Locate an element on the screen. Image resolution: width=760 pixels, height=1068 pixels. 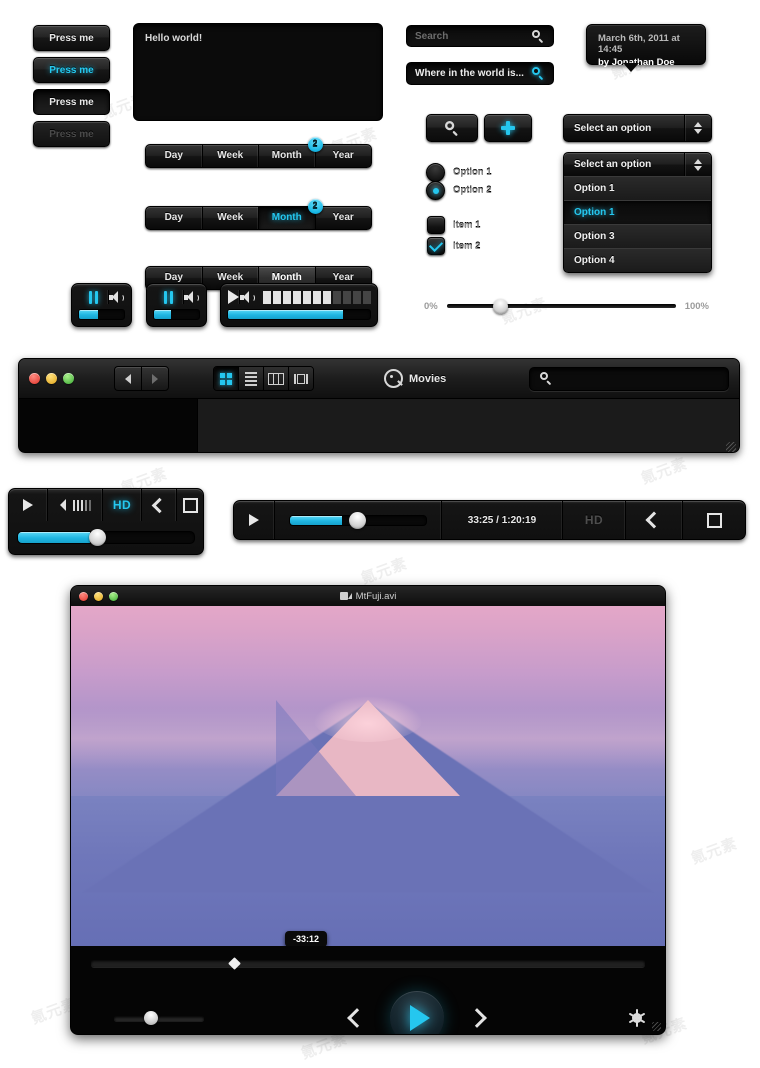
slider-knob is located at coordinates (500, 306).